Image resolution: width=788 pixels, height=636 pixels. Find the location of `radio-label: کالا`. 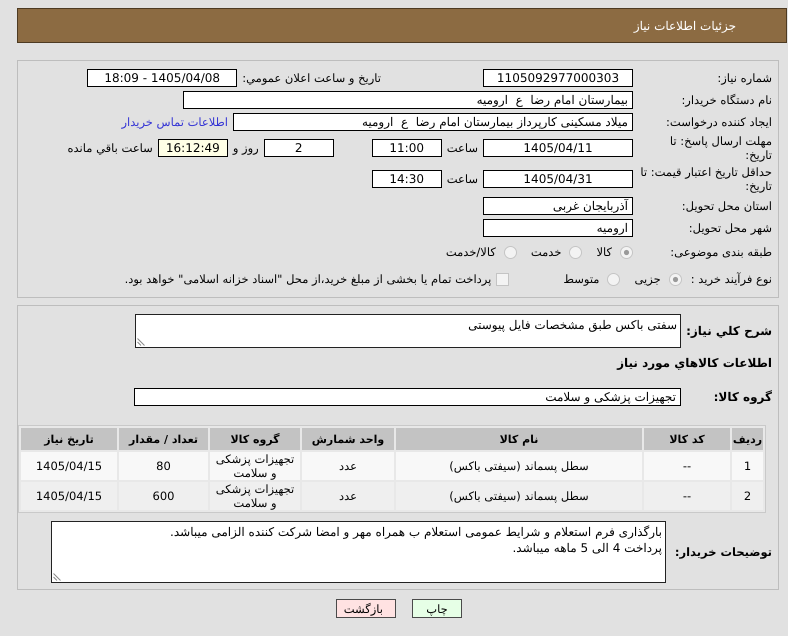

radio-label: کالا is located at coordinates (604, 252).